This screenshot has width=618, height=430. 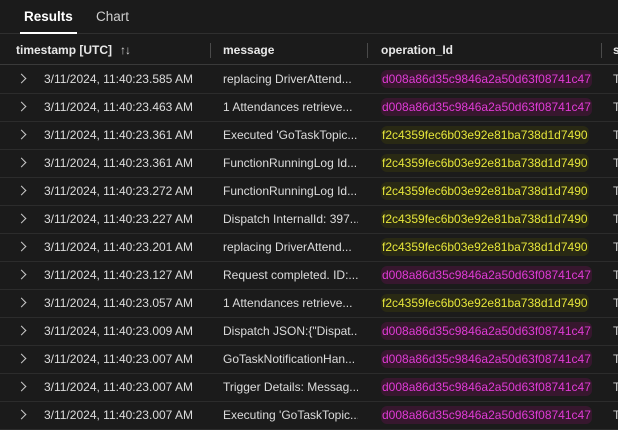 What do you see at coordinates (615, 50) in the screenshot?
I see `column-header-truncated: s` at bounding box center [615, 50].